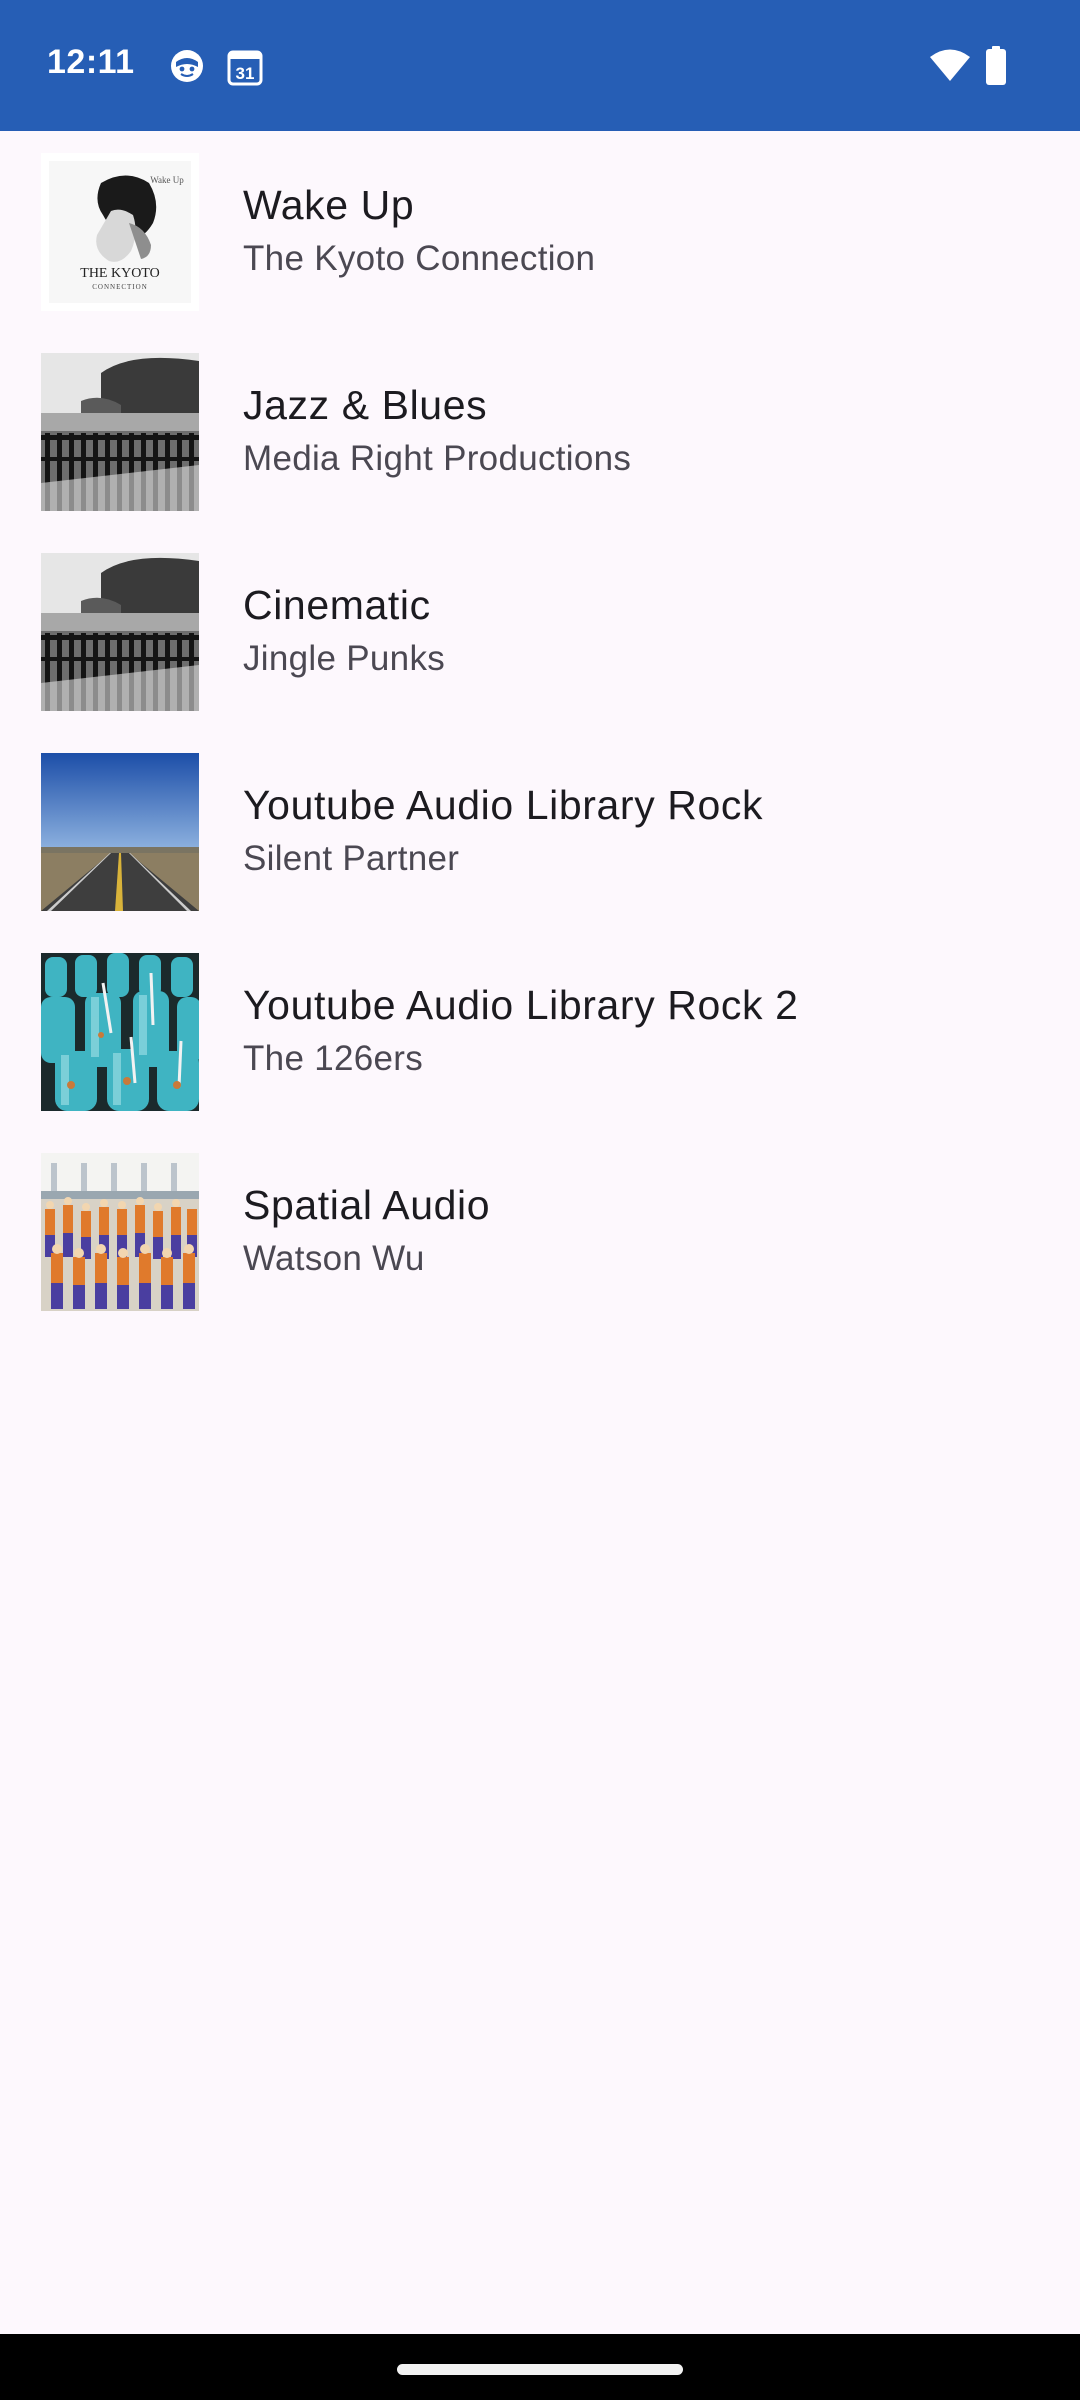 This screenshot has height=2400, width=1080. What do you see at coordinates (120, 287) in the screenshot?
I see `album-art-subtext: CONNECTION` at bounding box center [120, 287].